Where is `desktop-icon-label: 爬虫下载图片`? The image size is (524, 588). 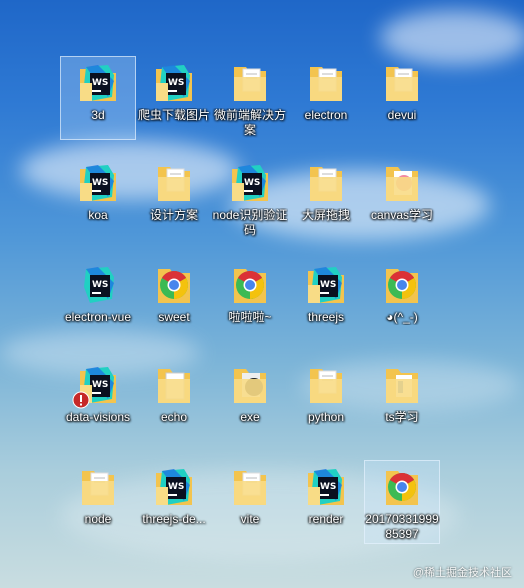 desktop-icon-label: 爬虫下载图片 is located at coordinates (173, 115).